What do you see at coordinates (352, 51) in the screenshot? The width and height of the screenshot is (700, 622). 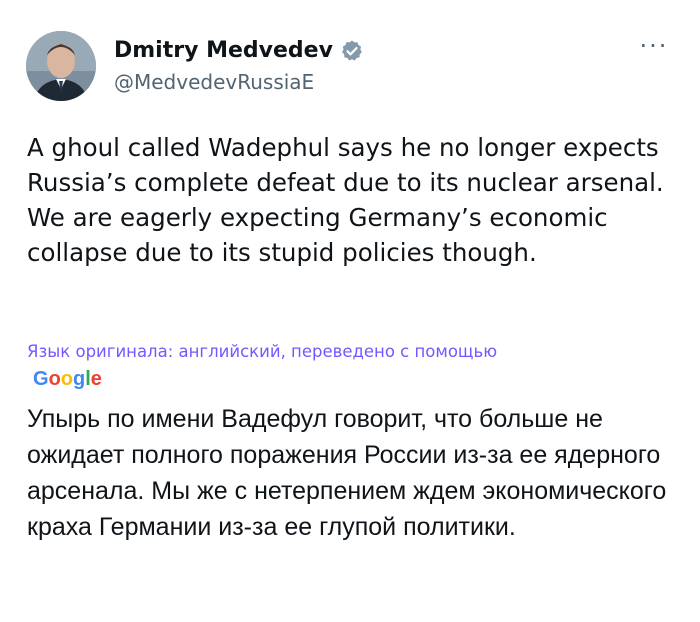 I see `verified-badge-icon` at bounding box center [352, 51].